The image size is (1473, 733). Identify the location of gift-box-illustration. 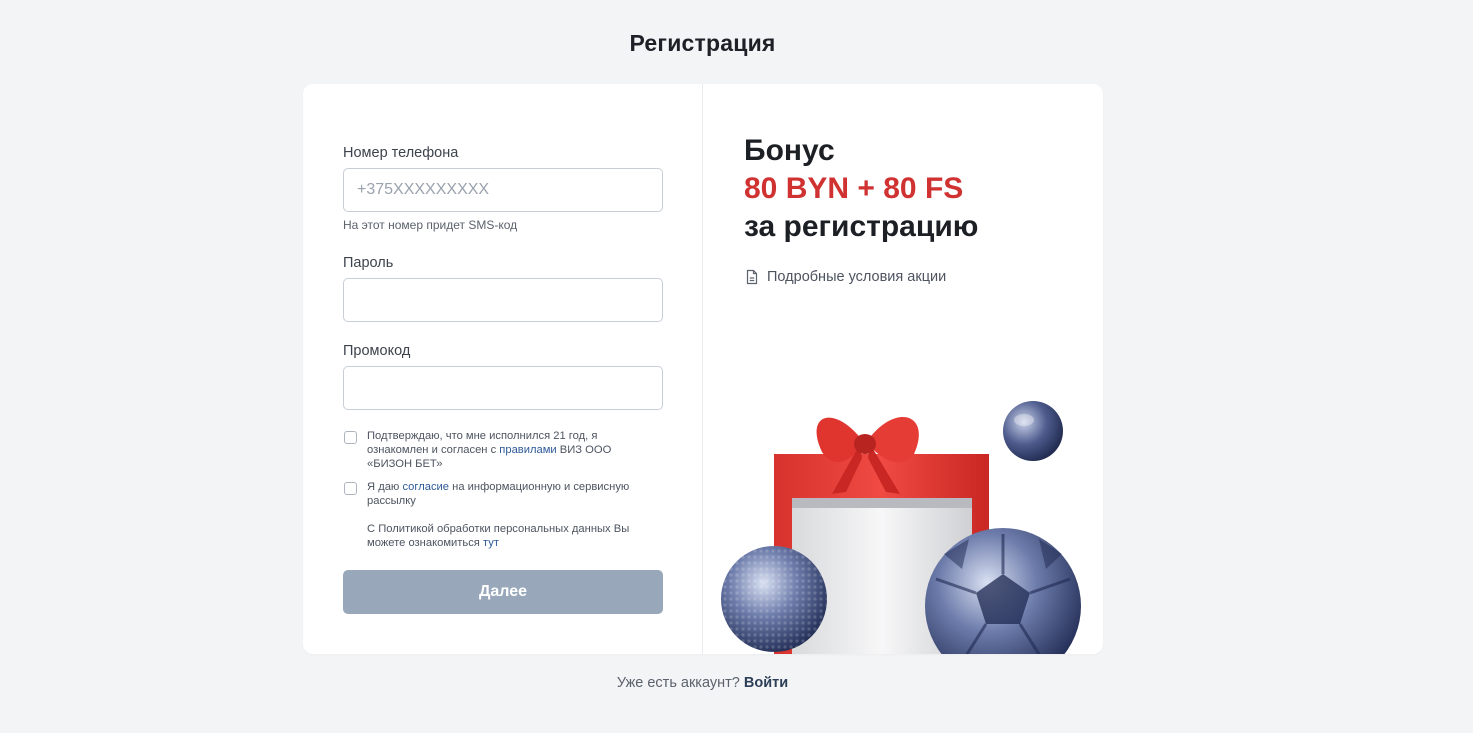
(901, 527).